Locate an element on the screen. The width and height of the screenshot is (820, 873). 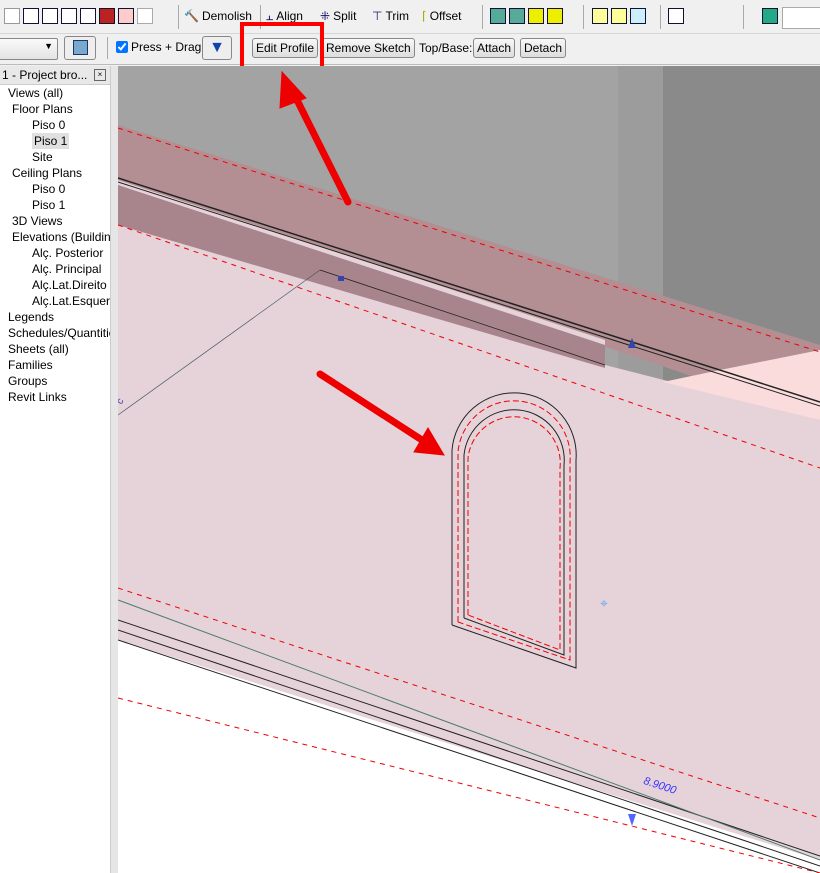
browser-item-label: Legends is located at coordinates (31, 317).